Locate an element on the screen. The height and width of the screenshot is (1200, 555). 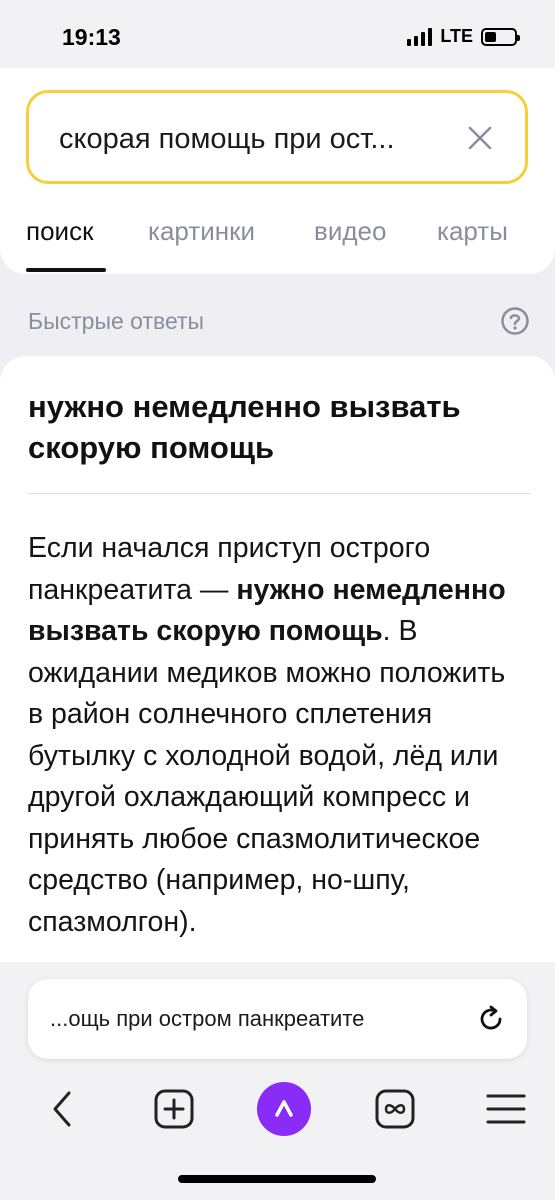
new-tab-button is located at coordinates (174, 1109).